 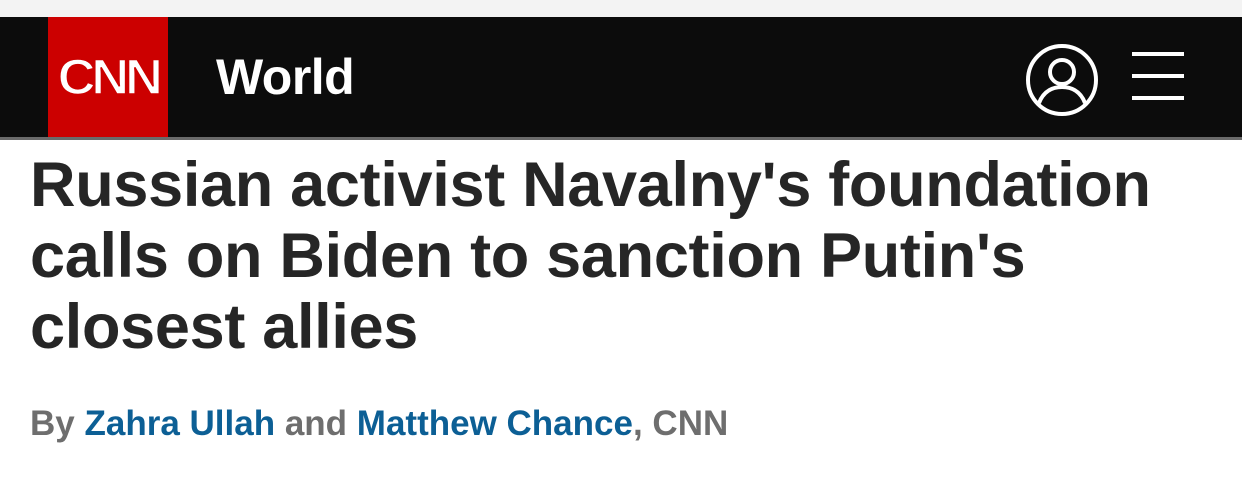 I want to click on menu-button, so click(x=1158, y=76).